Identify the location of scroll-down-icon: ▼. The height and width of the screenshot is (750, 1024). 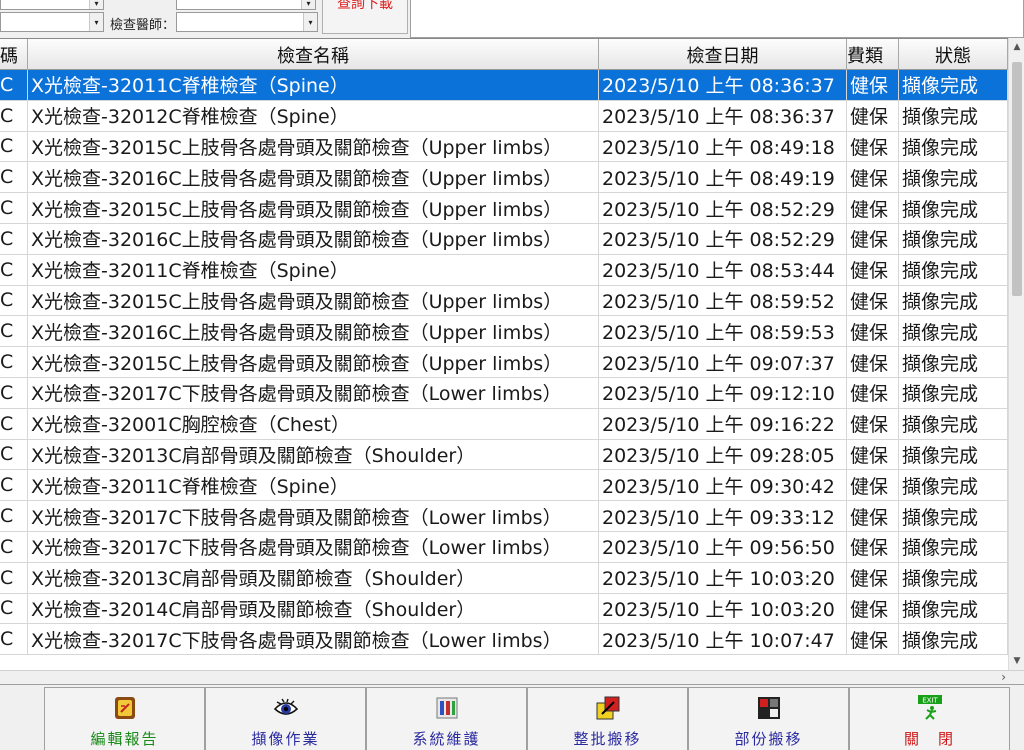
(1016, 661).